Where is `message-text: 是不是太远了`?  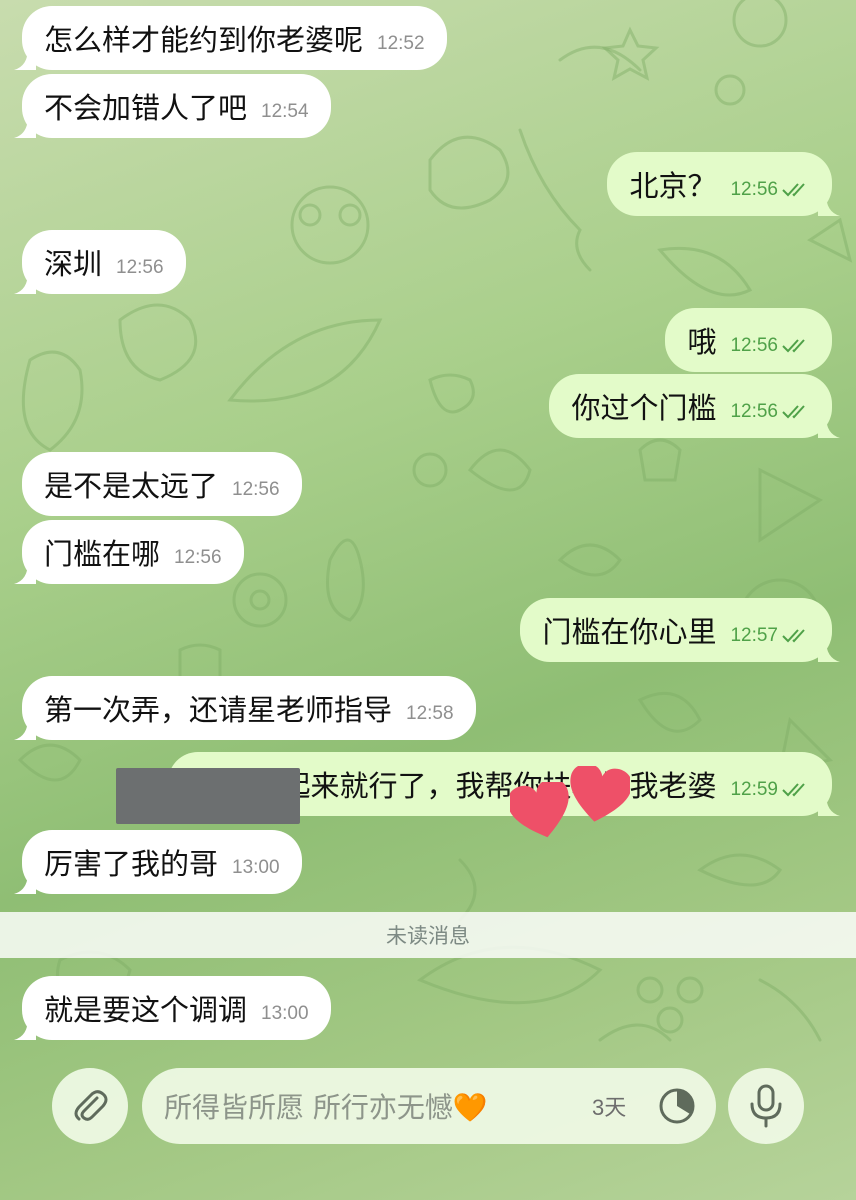 message-text: 是不是太远了 is located at coordinates (131, 486).